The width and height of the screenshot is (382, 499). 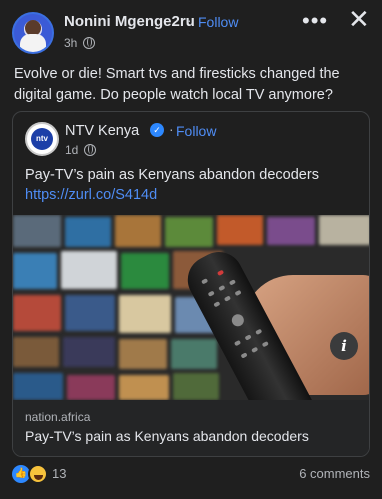 I want to click on avatar-body, so click(x=33, y=43).